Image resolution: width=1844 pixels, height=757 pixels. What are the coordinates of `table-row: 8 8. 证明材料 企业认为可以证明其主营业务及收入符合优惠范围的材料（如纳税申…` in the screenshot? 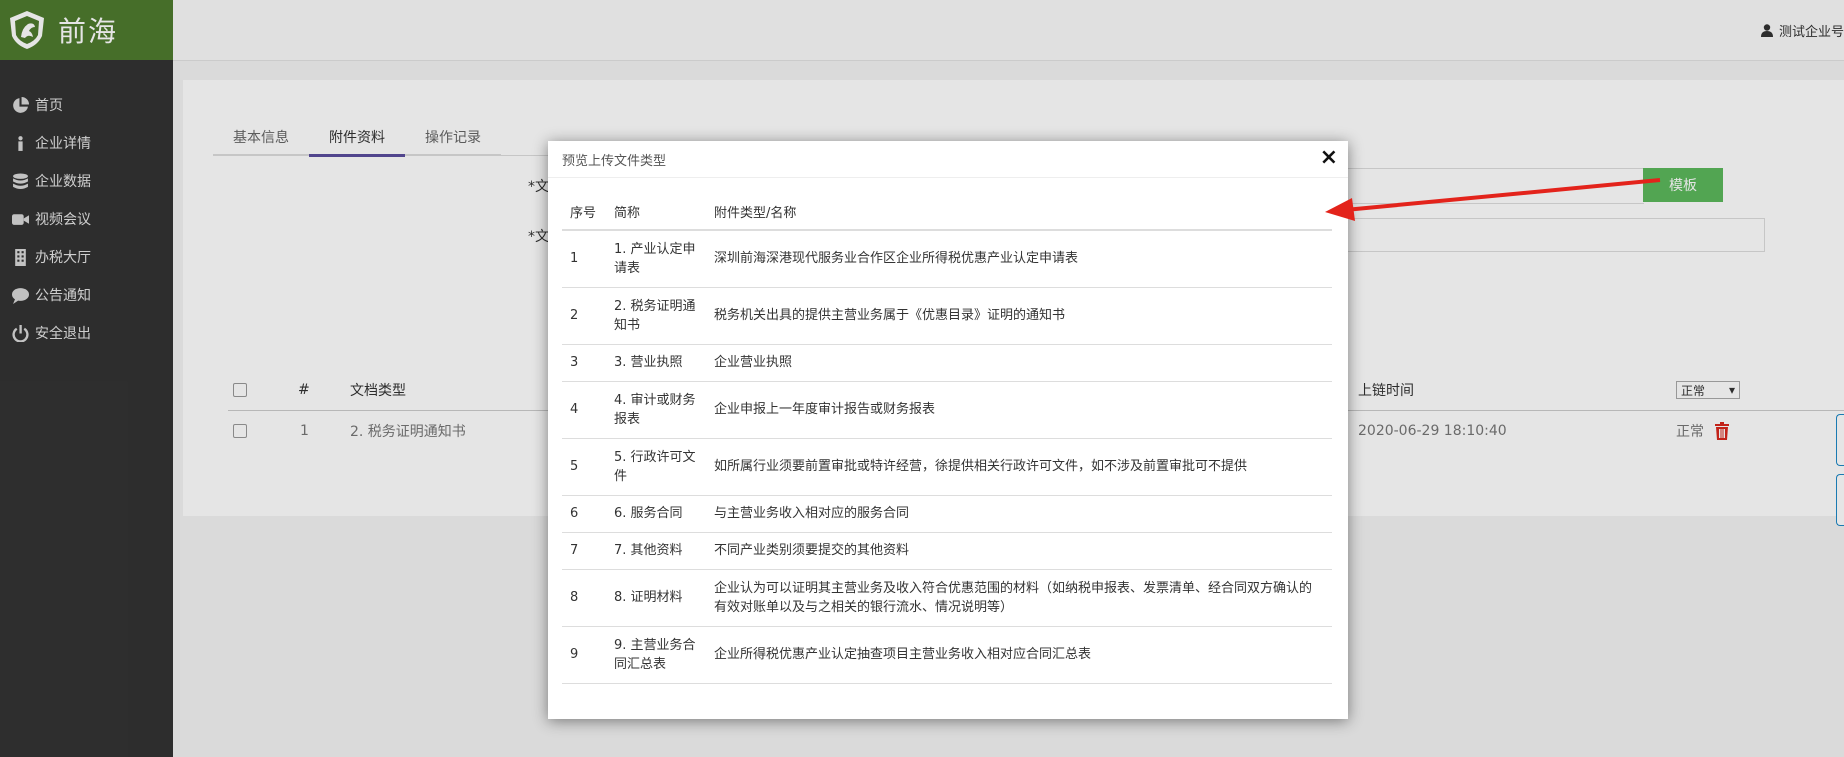 It's located at (947, 598).